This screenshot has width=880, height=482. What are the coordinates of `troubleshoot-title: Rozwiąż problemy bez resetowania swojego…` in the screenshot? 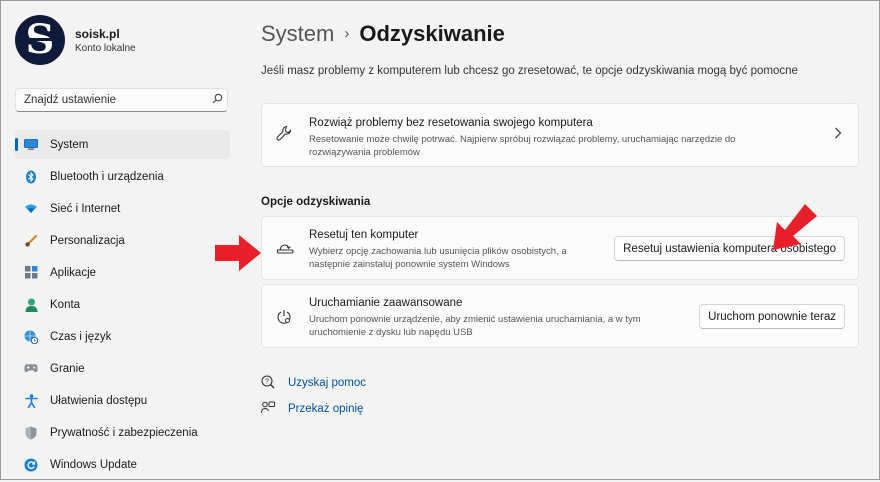 It's located at (451, 123).